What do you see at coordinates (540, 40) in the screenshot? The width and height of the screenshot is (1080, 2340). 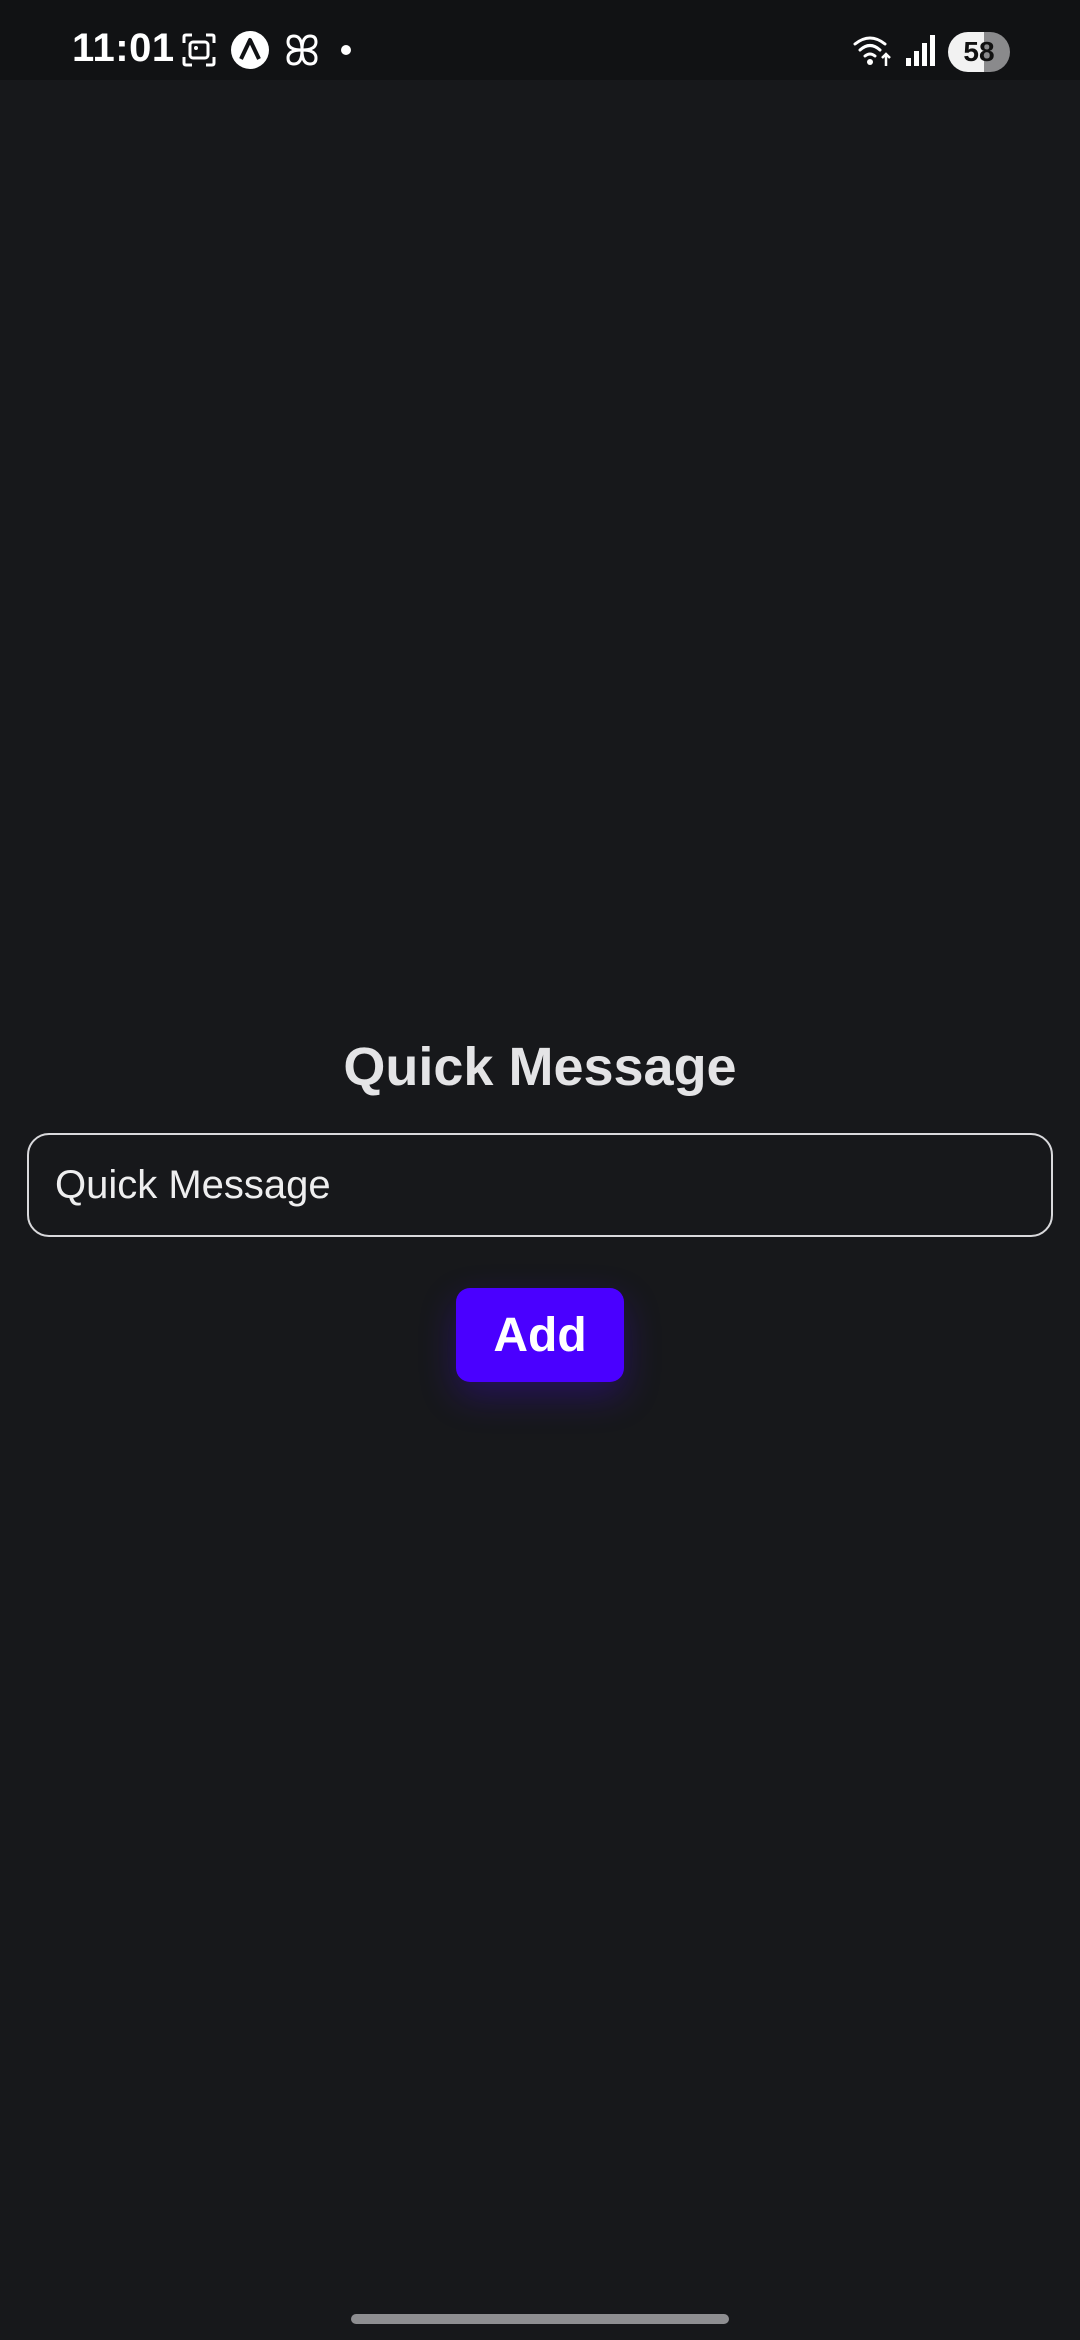 I see `status-bar: 11:01 58` at bounding box center [540, 40].